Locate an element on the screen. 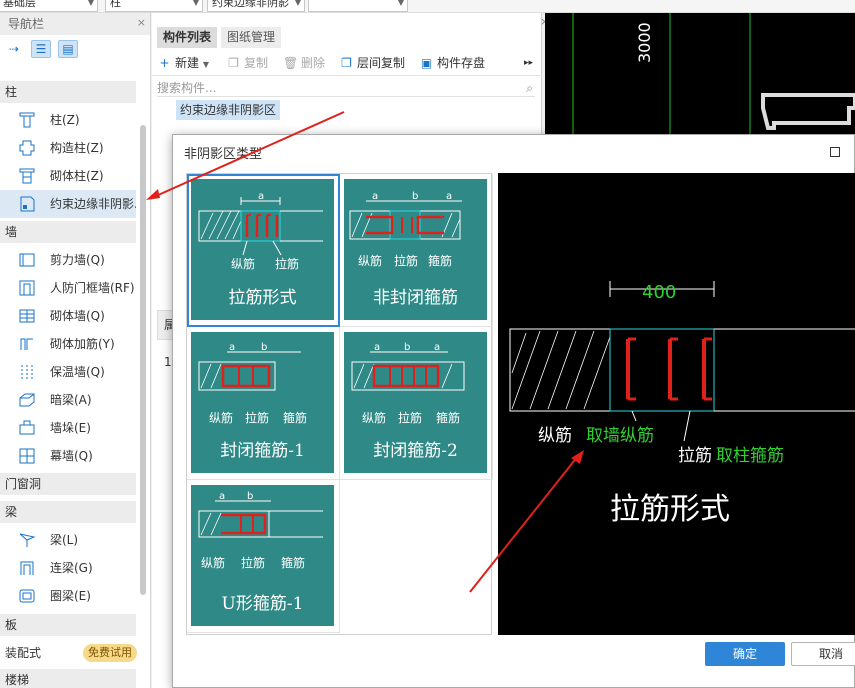 The image size is (855, 688). nav-item-shear-wall: 剪力墙(Q) is located at coordinates (68, 260).